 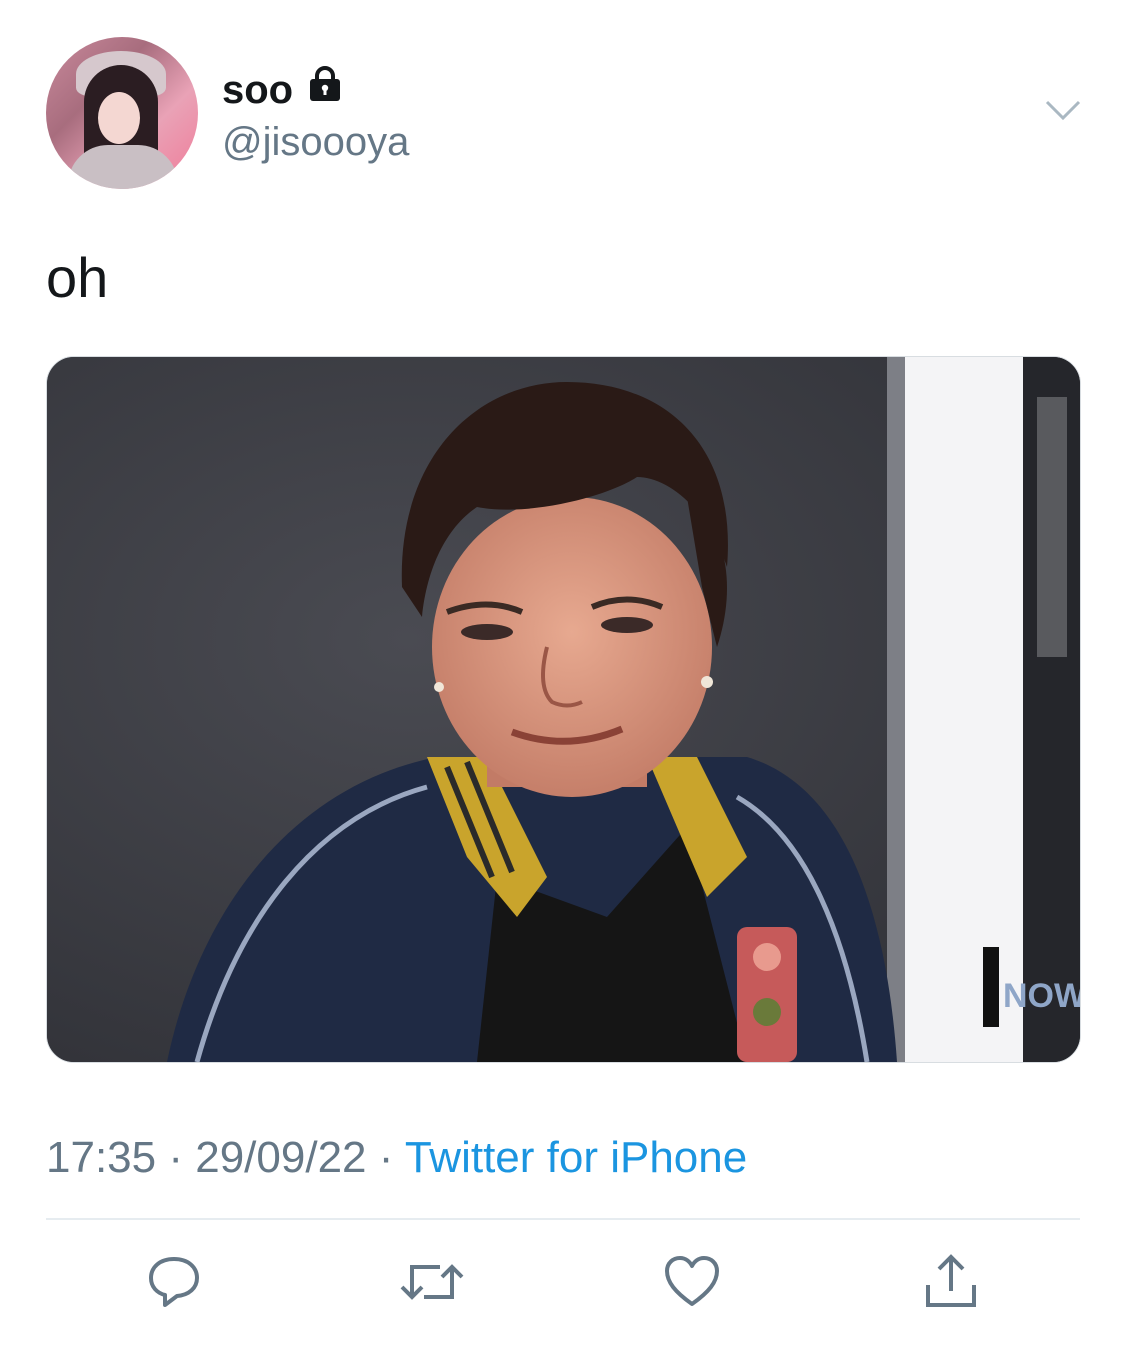 What do you see at coordinates (1063, 111) in the screenshot?
I see `chevron-down-icon` at bounding box center [1063, 111].